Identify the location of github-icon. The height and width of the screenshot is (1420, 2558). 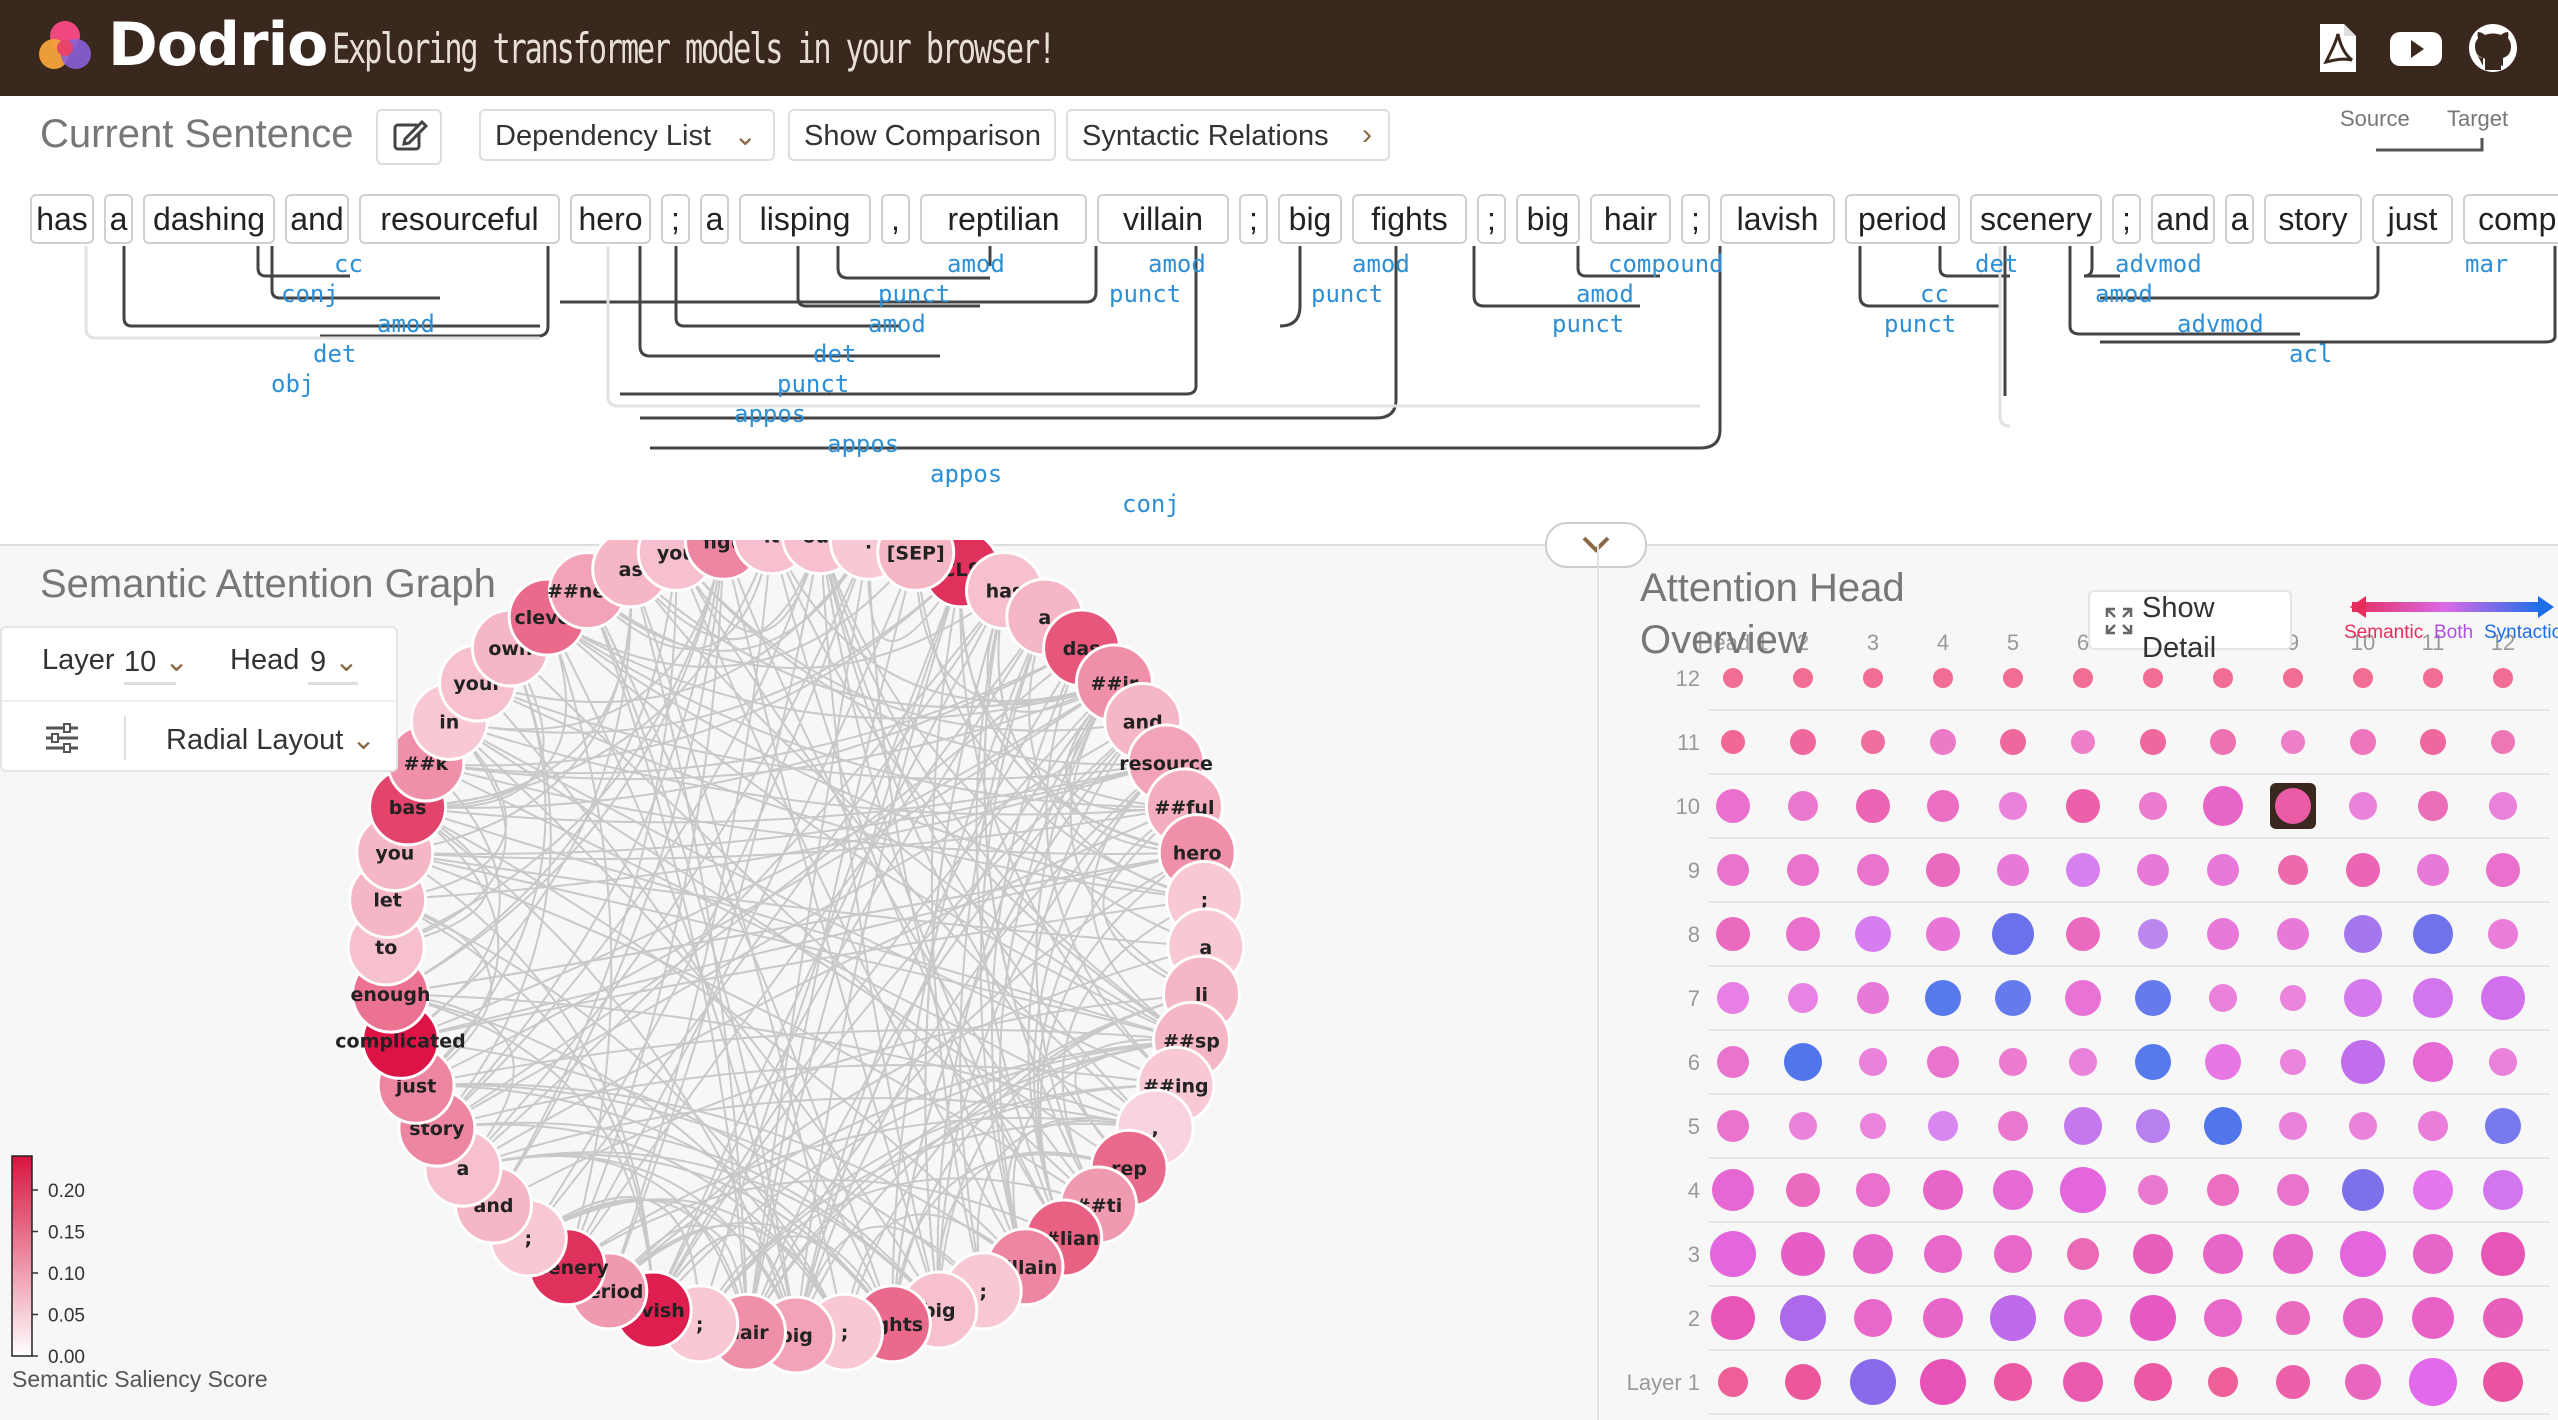
(2493, 48).